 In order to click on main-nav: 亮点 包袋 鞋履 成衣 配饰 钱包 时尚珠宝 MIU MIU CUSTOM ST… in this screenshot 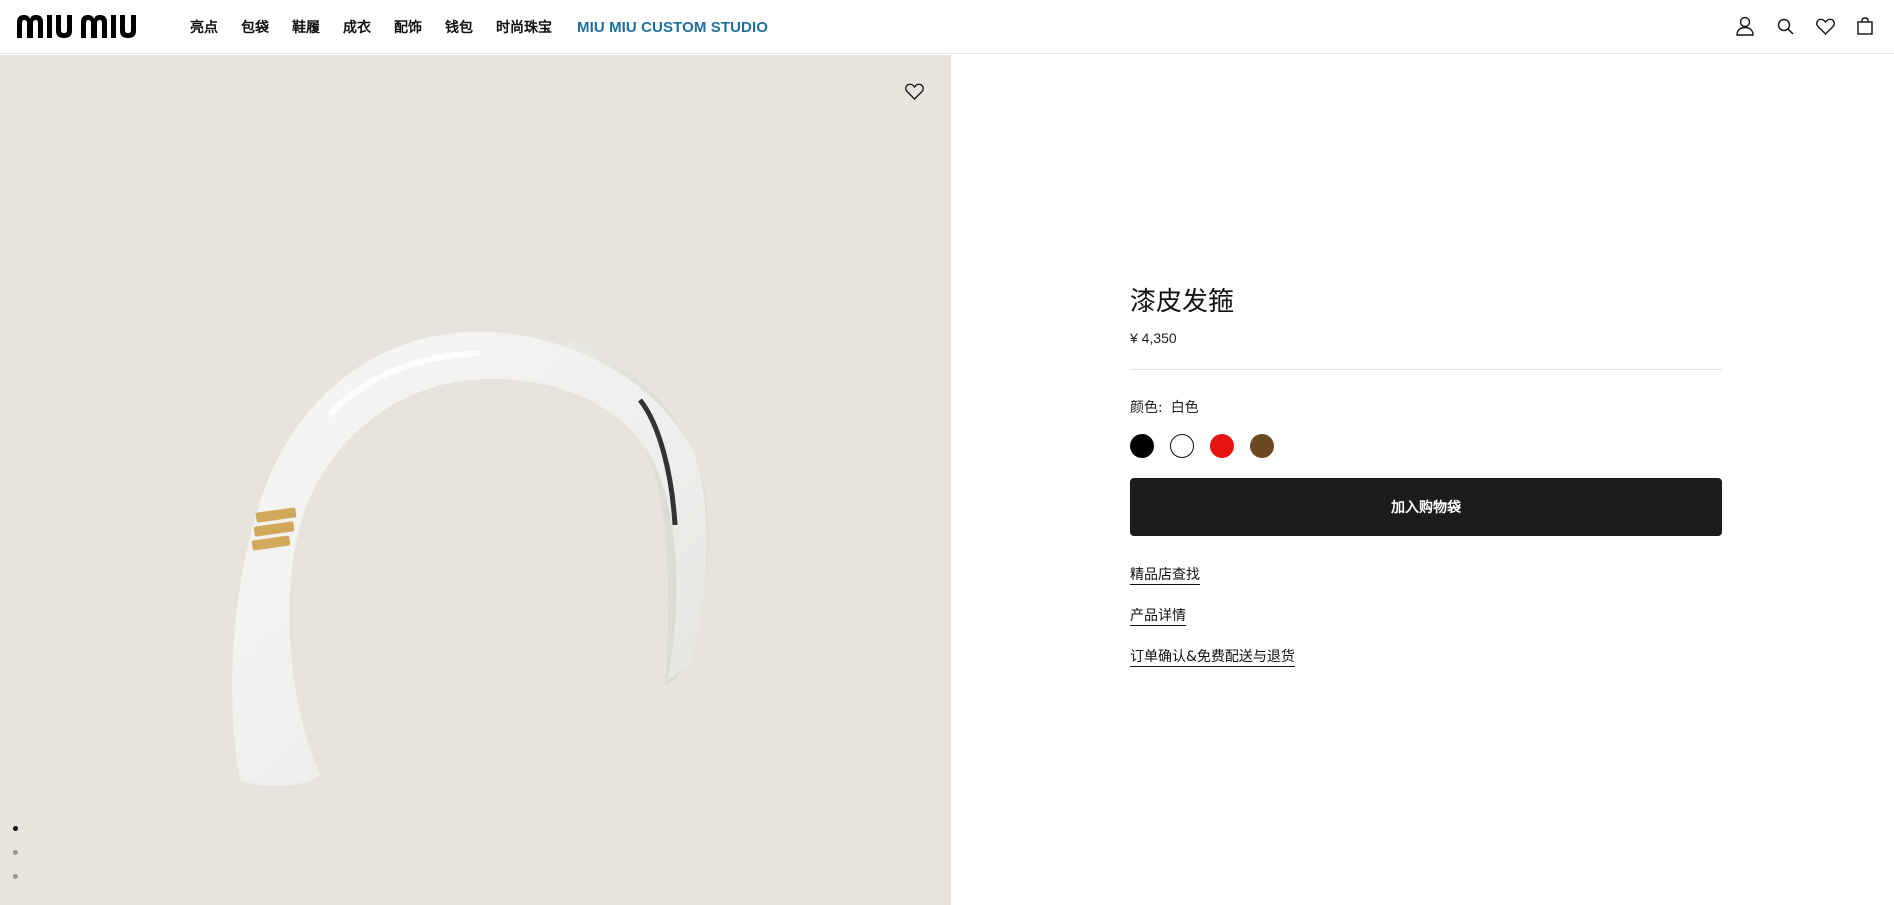, I will do `click(490, 27)`.